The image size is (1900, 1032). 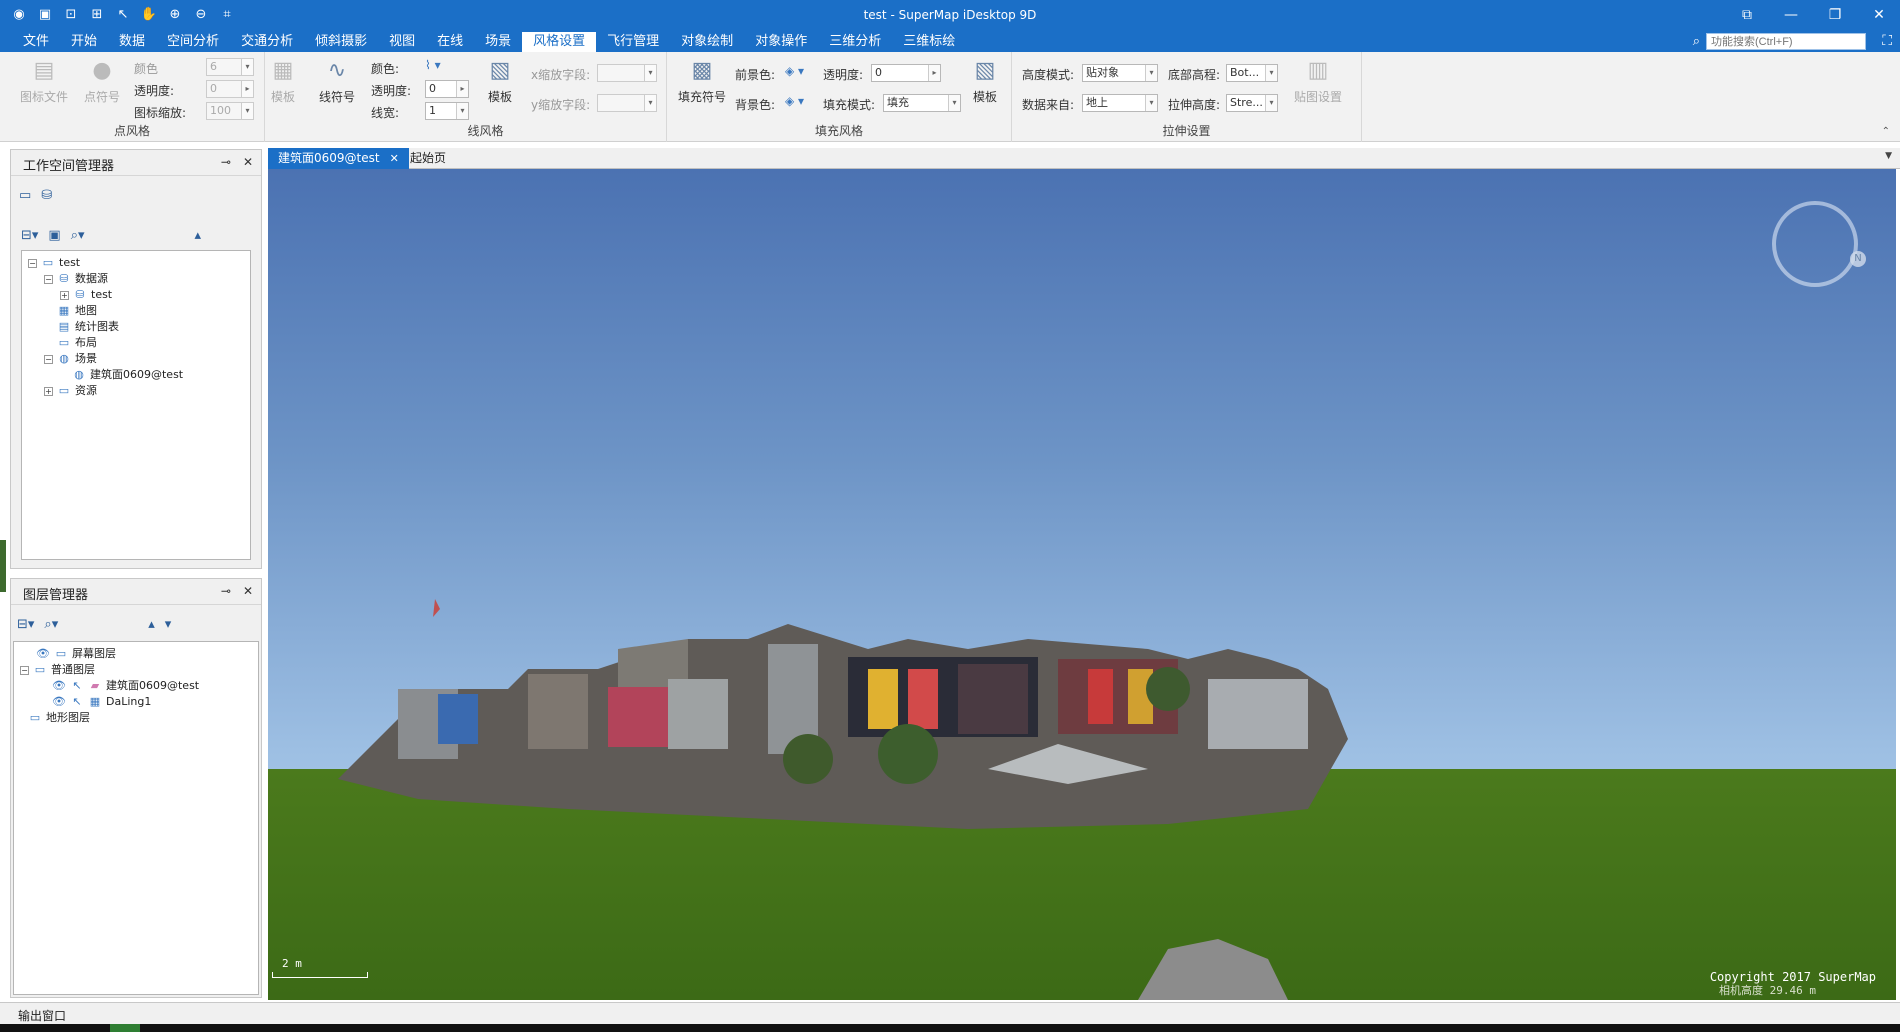 What do you see at coordinates (1786, 41) in the screenshot?
I see `function-search-input` at bounding box center [1786, 41].